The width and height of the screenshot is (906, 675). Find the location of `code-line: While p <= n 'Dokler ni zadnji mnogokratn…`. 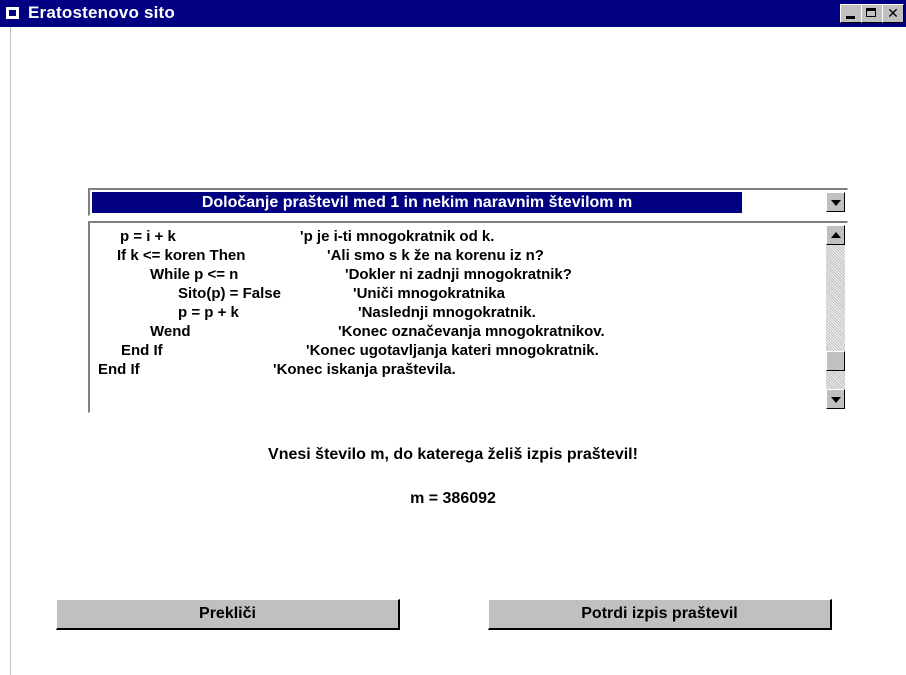

code-line: While p <= n 'Dokler ni zadnji mnogokratn… is located at coordinates (361, 275).